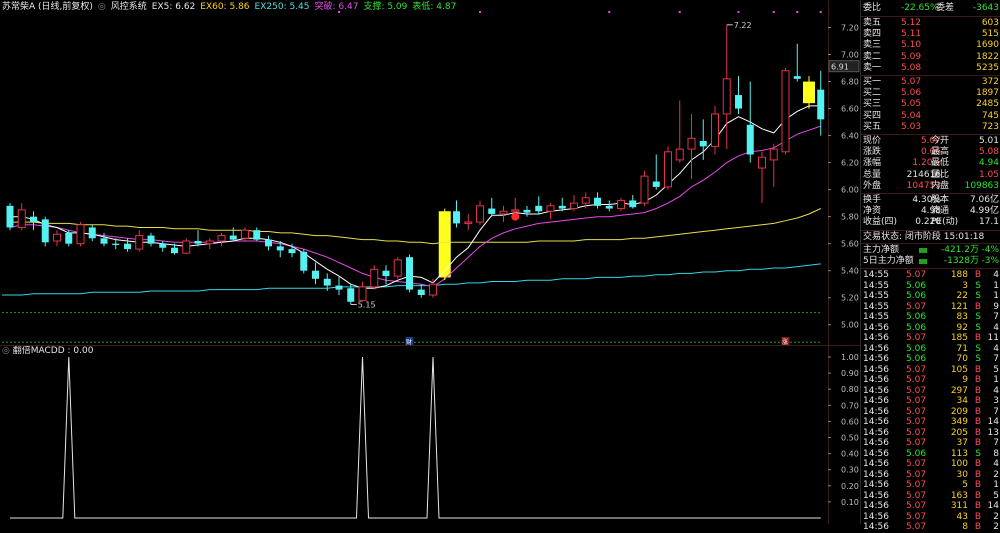 The height and width of the screenshot is (533, 1000). What do you see at coordinates (515, 216) in the screenshot?
I see `buy-signal-icon` at bounding box center [515, 216].